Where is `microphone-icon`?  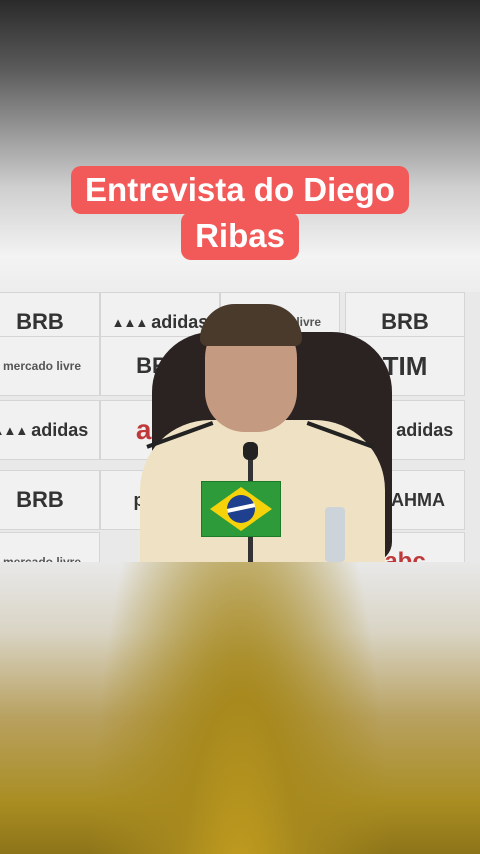 microphone-icon is located at coordinates (250, 451).